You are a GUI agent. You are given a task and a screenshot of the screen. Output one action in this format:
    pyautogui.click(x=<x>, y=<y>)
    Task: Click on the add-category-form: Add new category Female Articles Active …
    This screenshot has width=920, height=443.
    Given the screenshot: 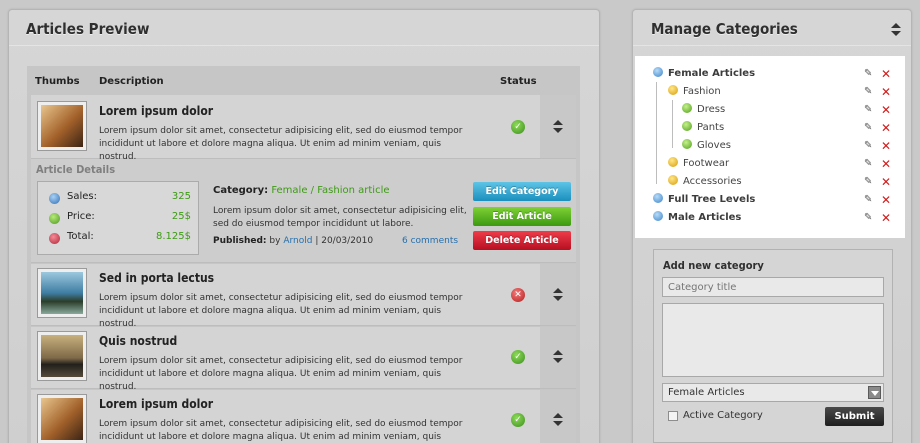 What is the action you would take?
    pyautogui.click(x=773, y=346)
    